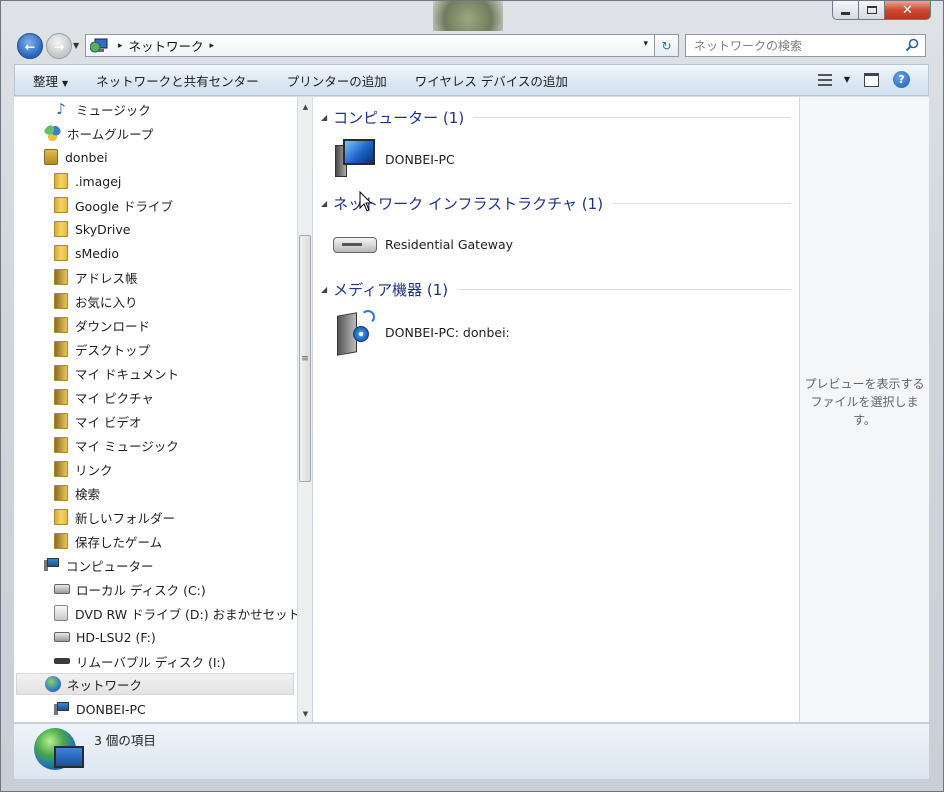  Describe the element at coordinates (96, 277) in the screenshot. I see `nav-item-contacts: アドレス帳` at that location.